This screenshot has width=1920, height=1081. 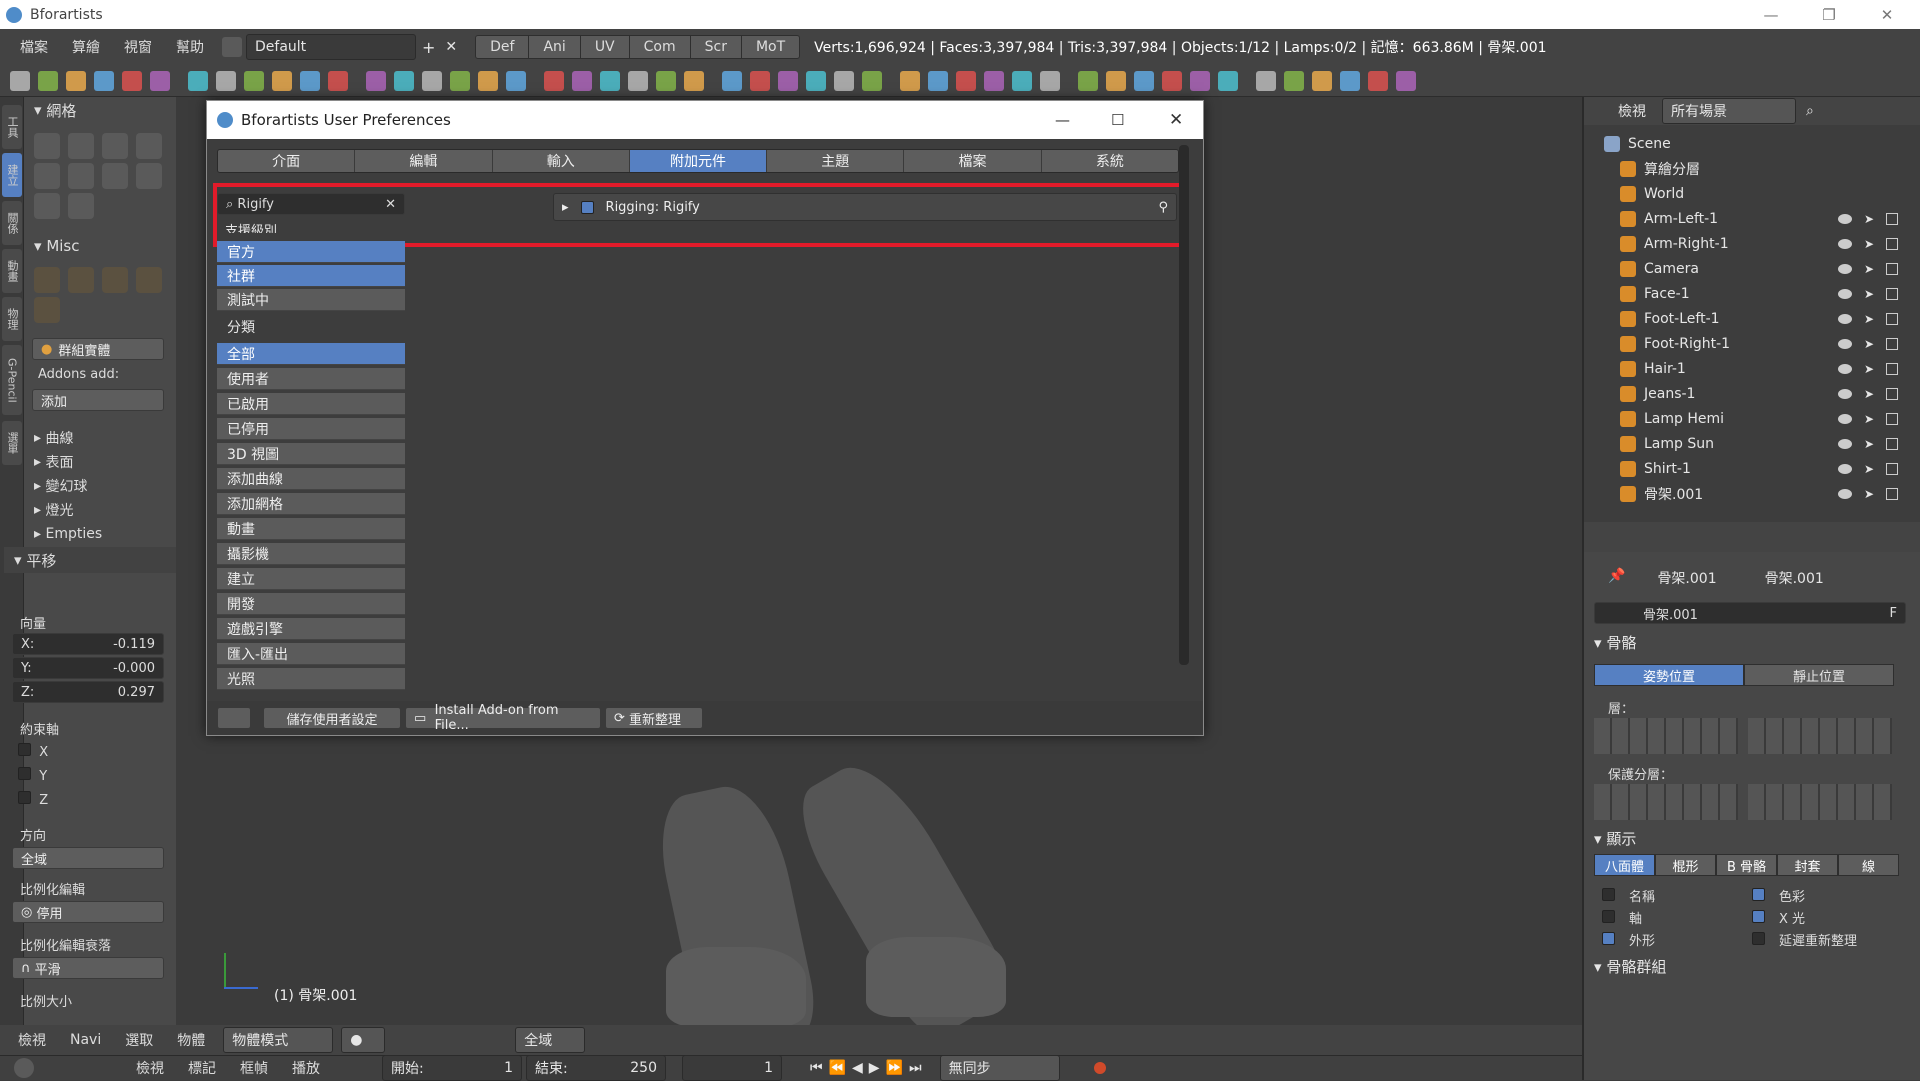 What do you see at coordinates (1754, 642) in the screenshot?
I see `skeleton-panel-header: ▾ 骨骼` at bounding box center [1754, 642].